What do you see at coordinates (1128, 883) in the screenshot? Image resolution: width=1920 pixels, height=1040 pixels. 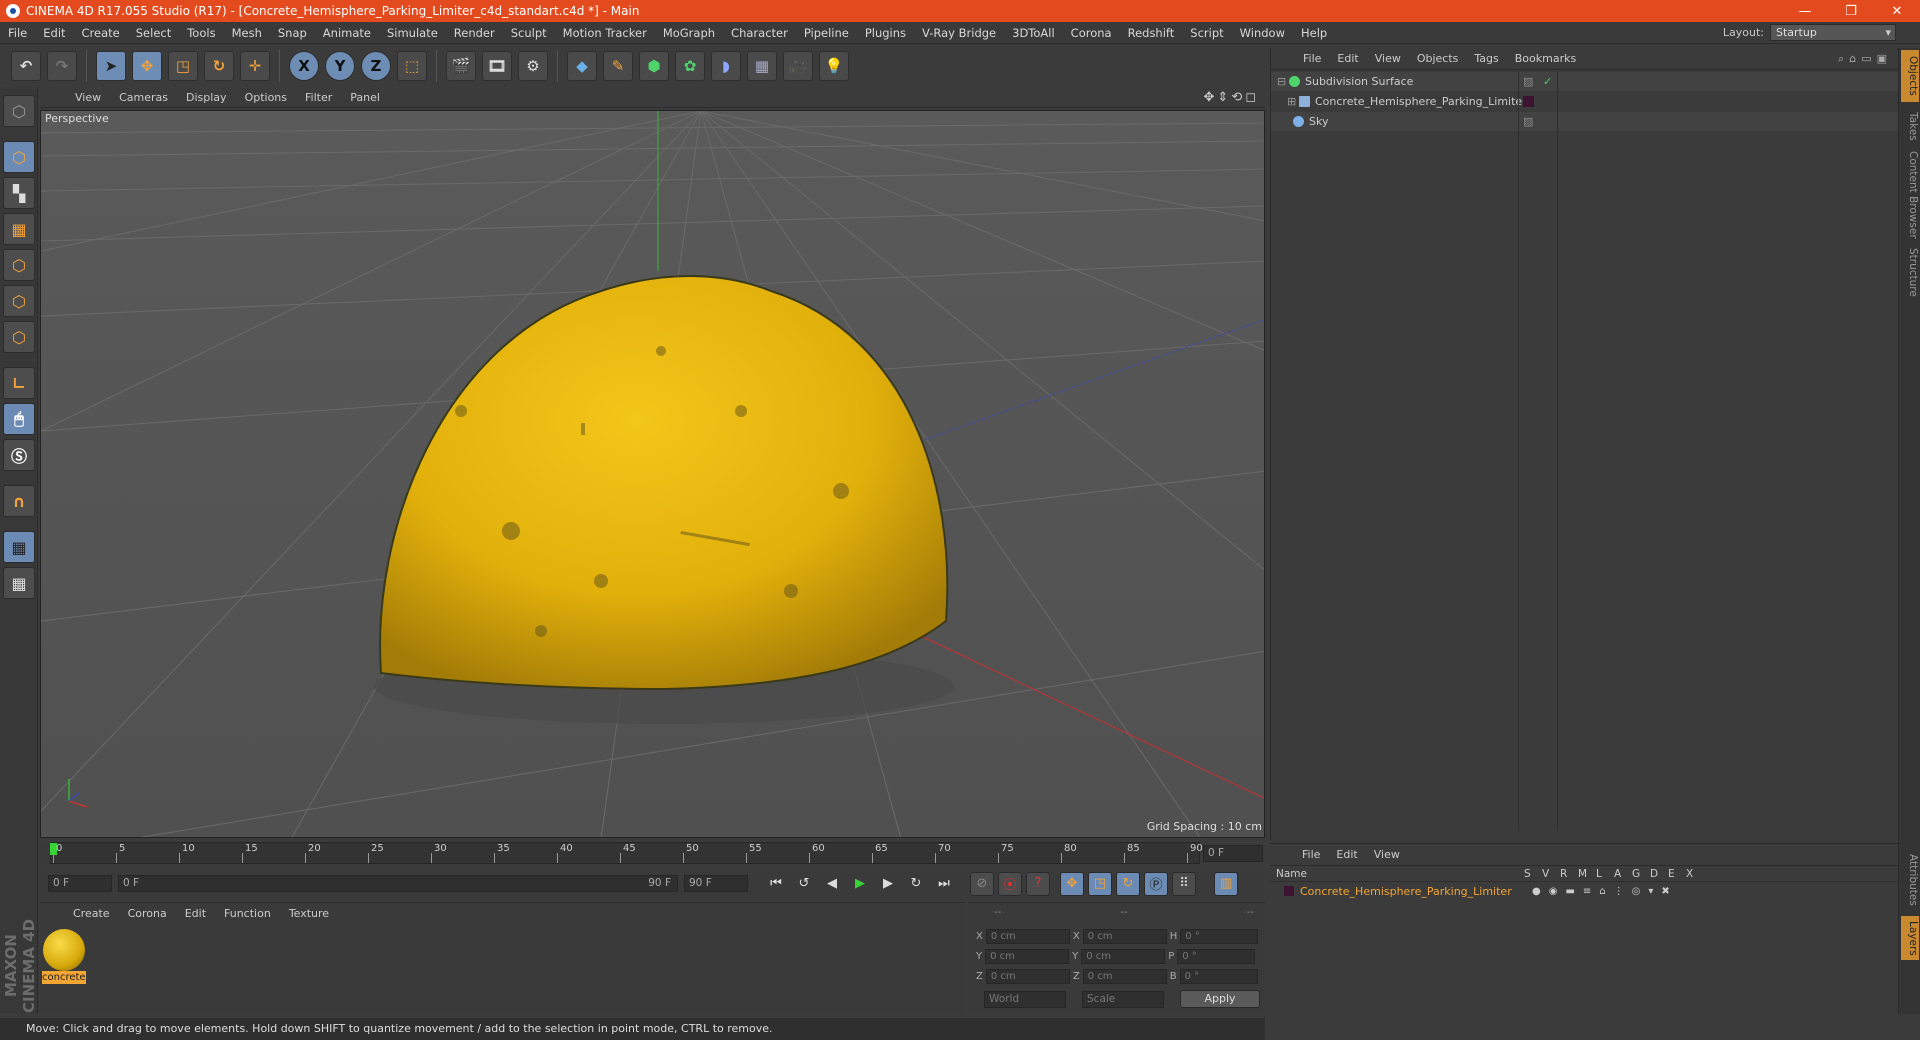 I see `key-rotation-icon: ↻` at bounding box center [1128, 883].